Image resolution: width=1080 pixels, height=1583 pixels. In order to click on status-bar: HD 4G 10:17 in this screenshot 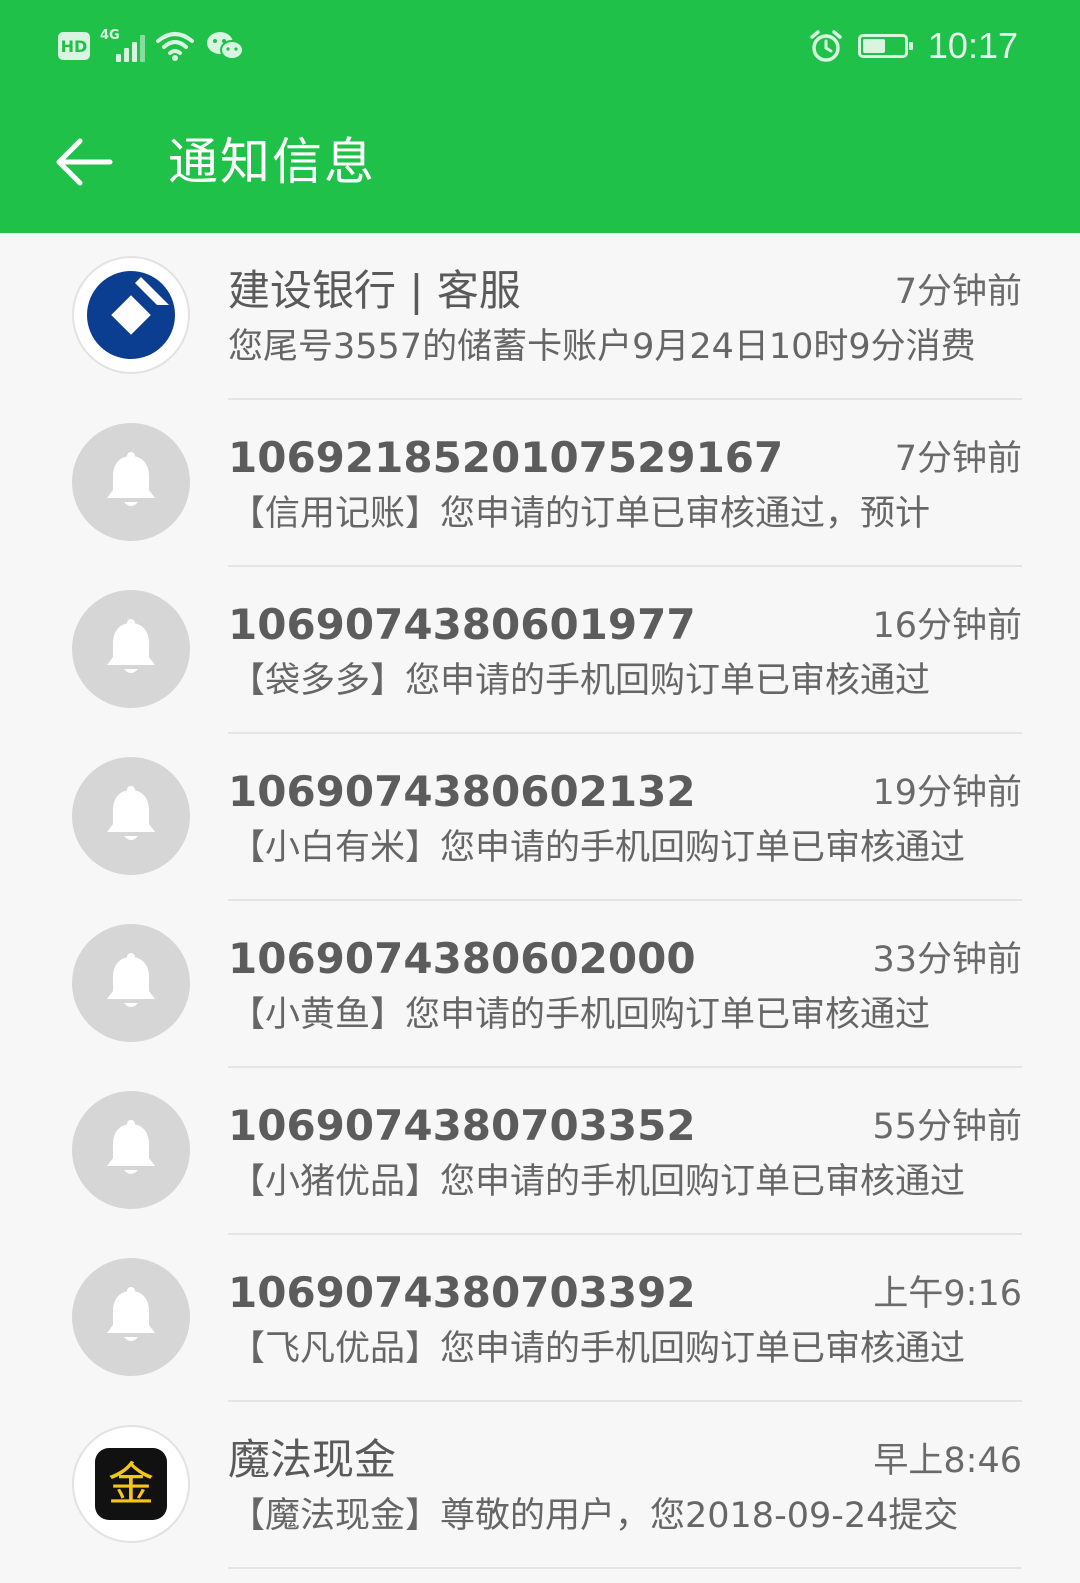, I will do `click(540, 45)`.